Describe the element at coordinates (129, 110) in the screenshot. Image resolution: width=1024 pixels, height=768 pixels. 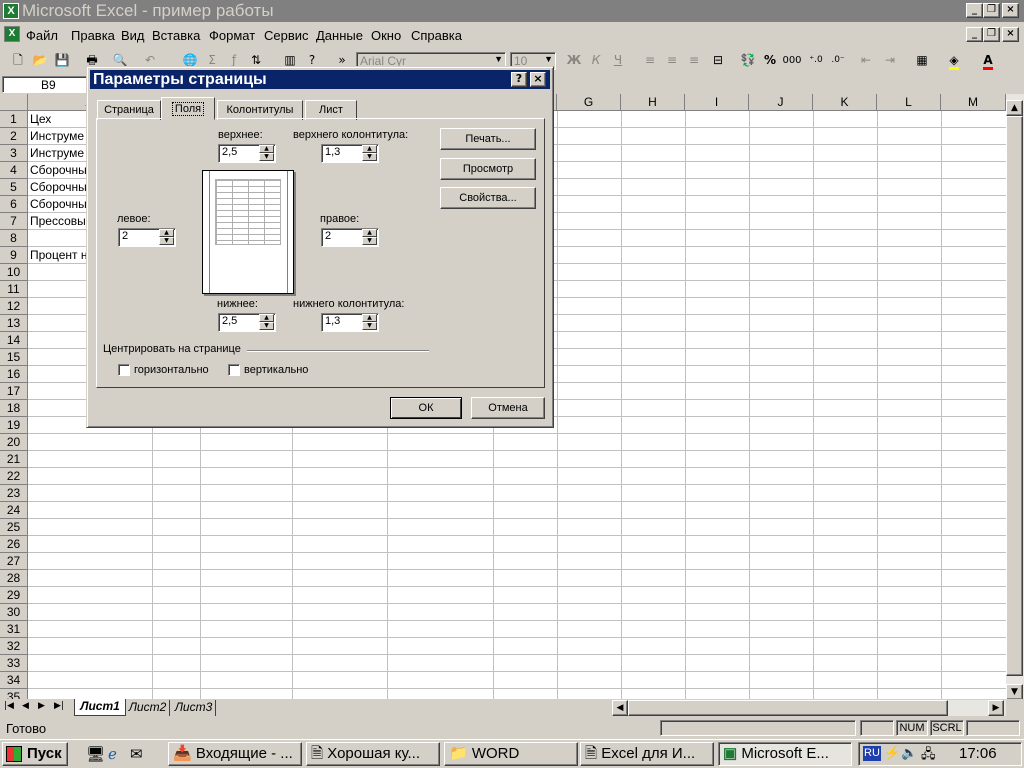
I see `tab-page: Страница` at that location.